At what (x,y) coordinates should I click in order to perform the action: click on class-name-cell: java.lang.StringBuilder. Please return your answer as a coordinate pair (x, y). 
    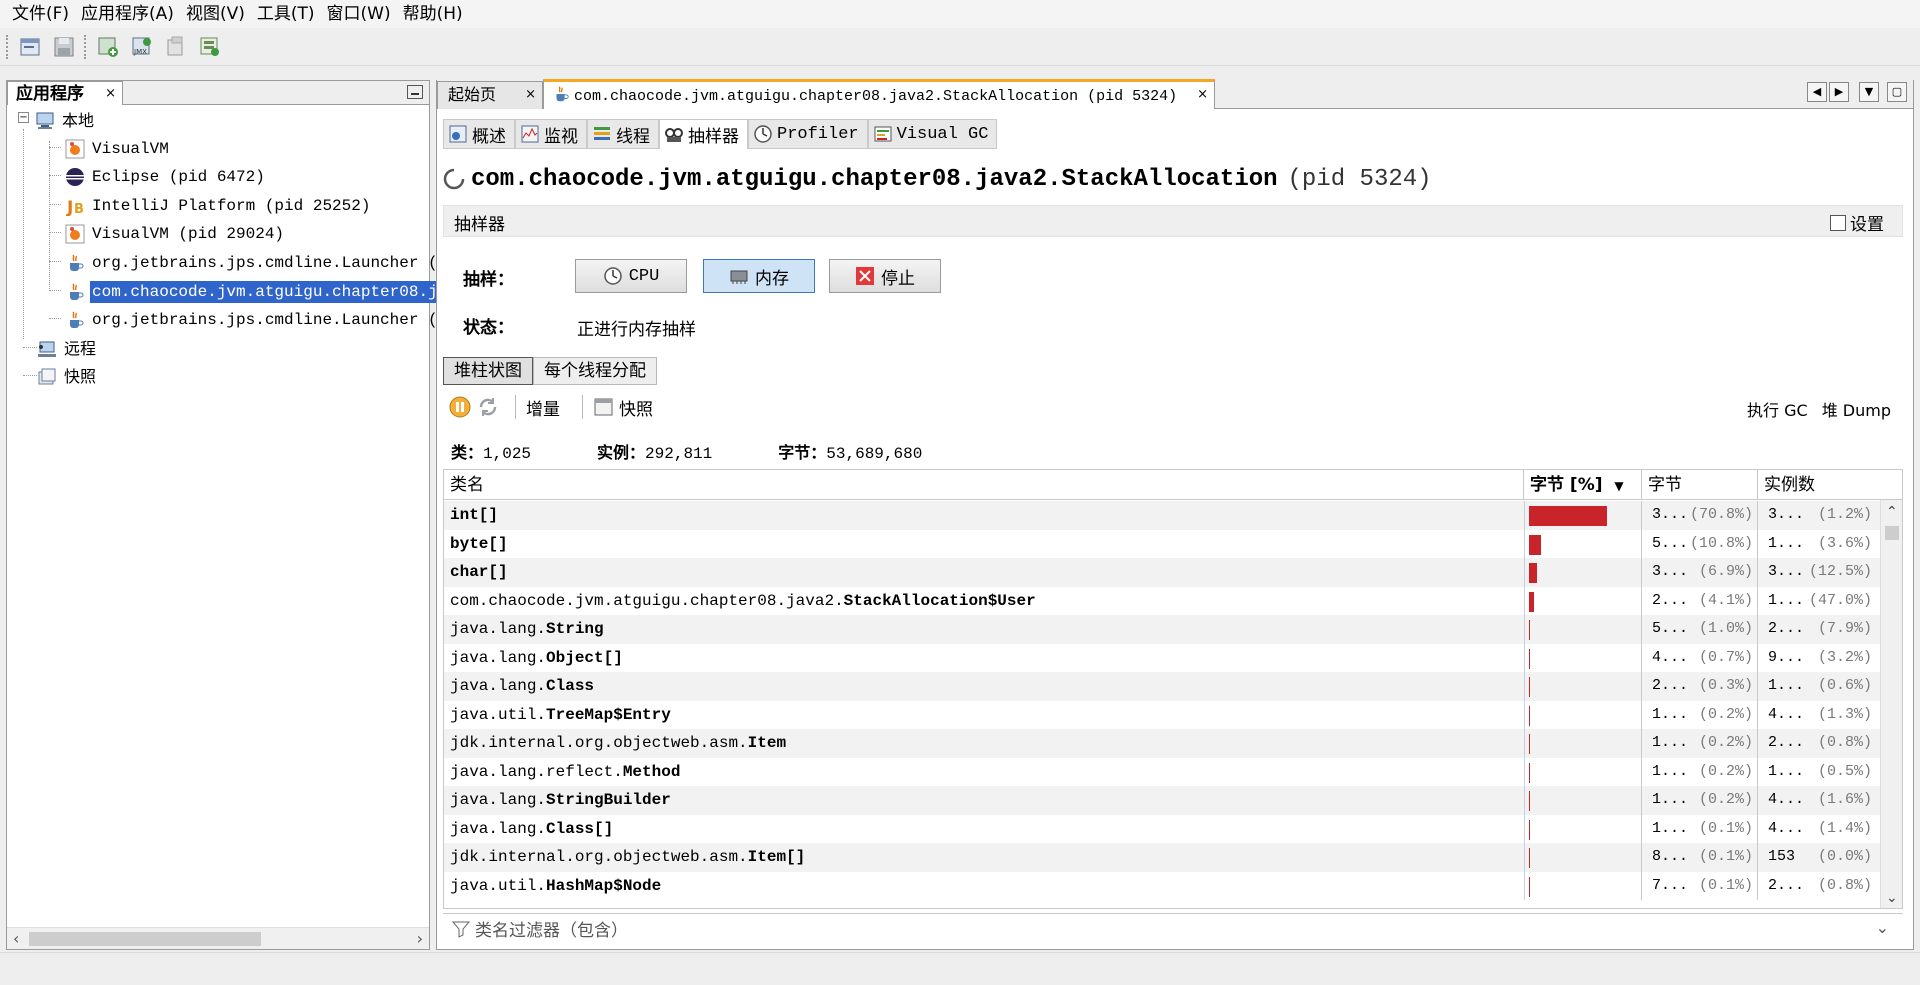
    Looking at the image, I should click on (990, 800).